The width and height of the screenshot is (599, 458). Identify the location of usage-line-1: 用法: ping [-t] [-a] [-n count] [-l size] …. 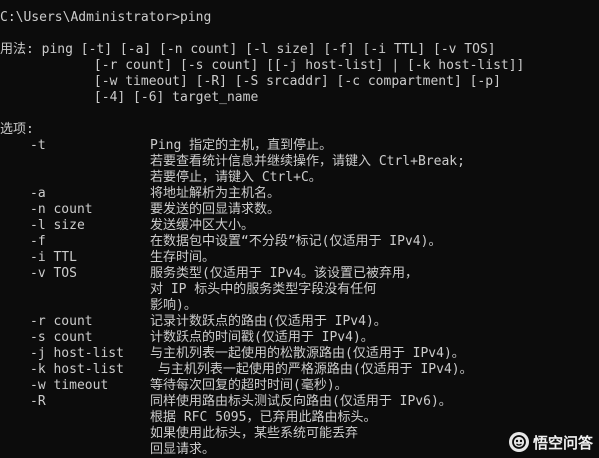
(248, 49).